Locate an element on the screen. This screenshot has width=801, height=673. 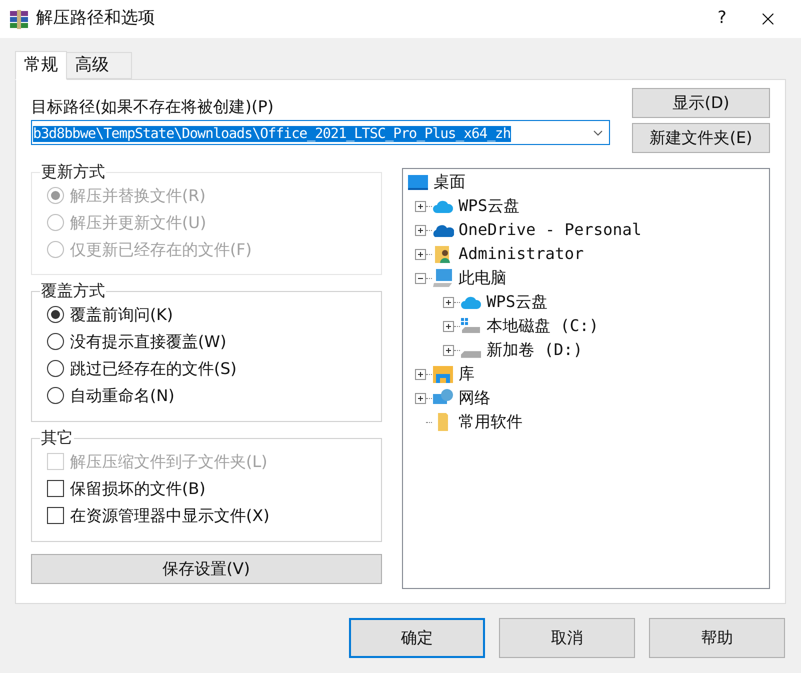
window-title: 解压路径和选项 is located at coordinates (95, 18).